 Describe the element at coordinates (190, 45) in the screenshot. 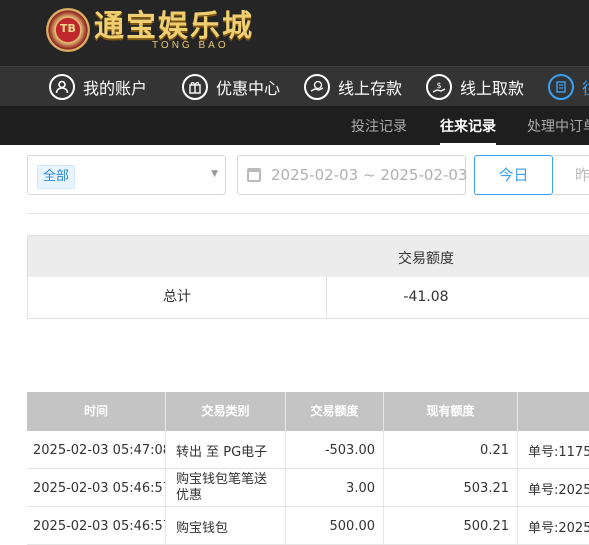

I see `brand-name-en: TONG BAO` at that location.